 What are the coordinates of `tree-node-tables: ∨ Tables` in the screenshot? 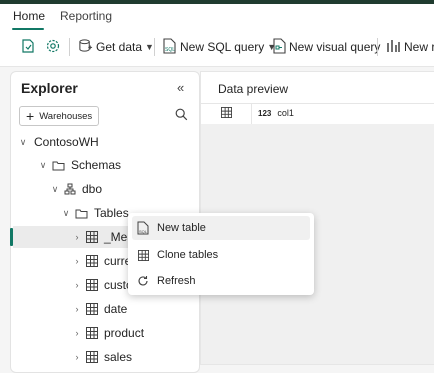 It's located at (95, 213).